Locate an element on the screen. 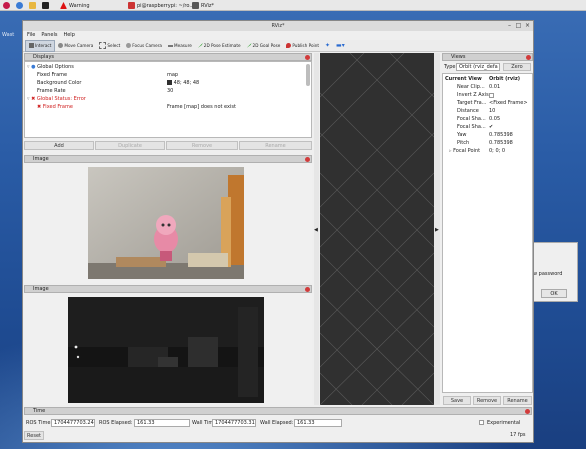 Image resolution: width=586 pixels, height=449 pixels. current-view-row: Current View is located at coordinates (463, 79).